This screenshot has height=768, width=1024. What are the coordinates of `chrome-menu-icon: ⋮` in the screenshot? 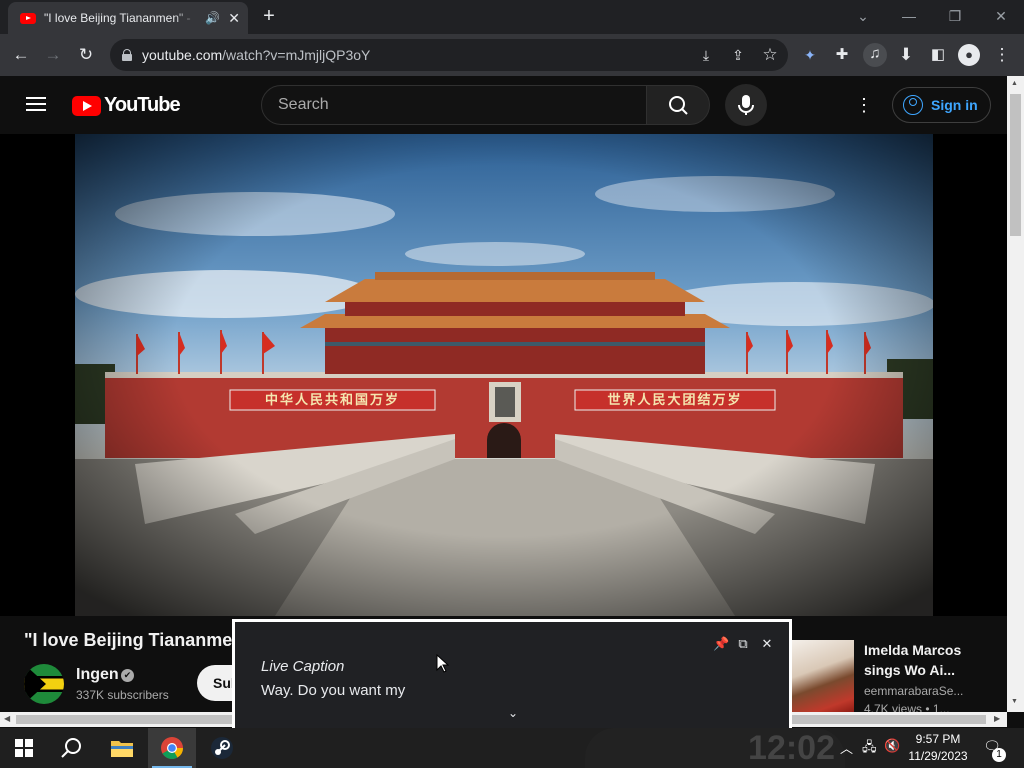 It's located at (1002, 55).